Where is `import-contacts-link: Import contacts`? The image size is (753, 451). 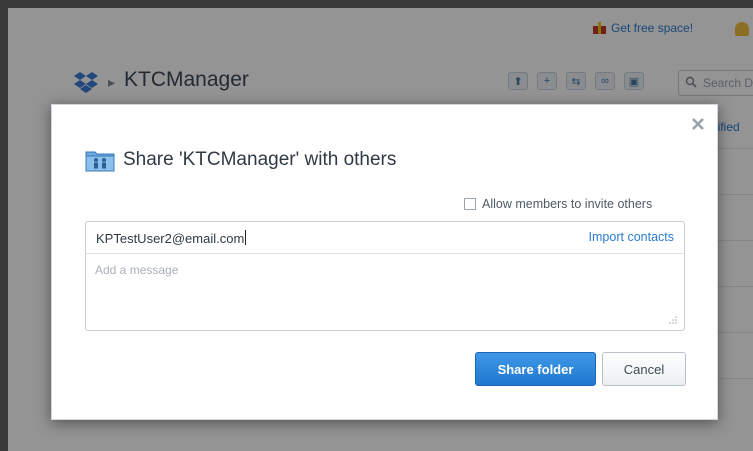 import-contacts-link: Import contacts is located at coordinates (631, 237).